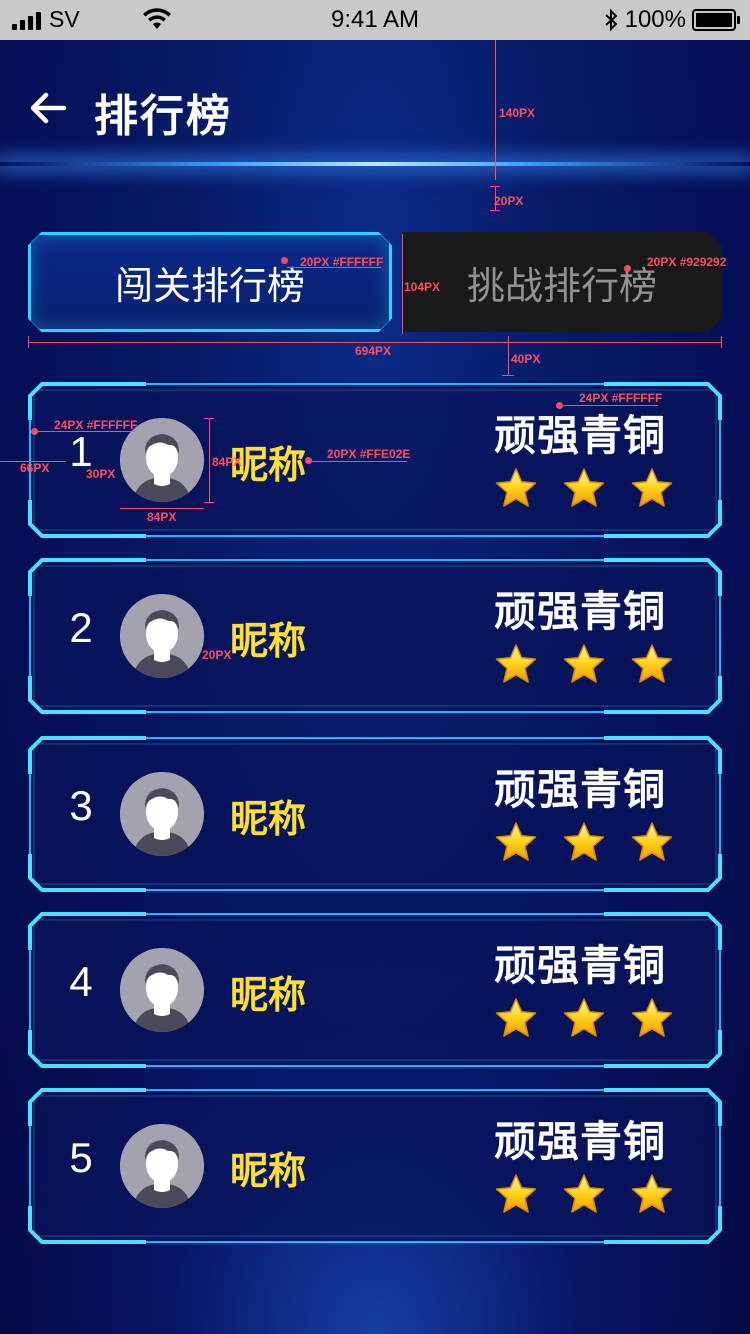 This screenshot has height=1334, width=750. Describe the element at coordinates (402, 284) in the screenshot. I see `anno-line-tab-height` at that location.